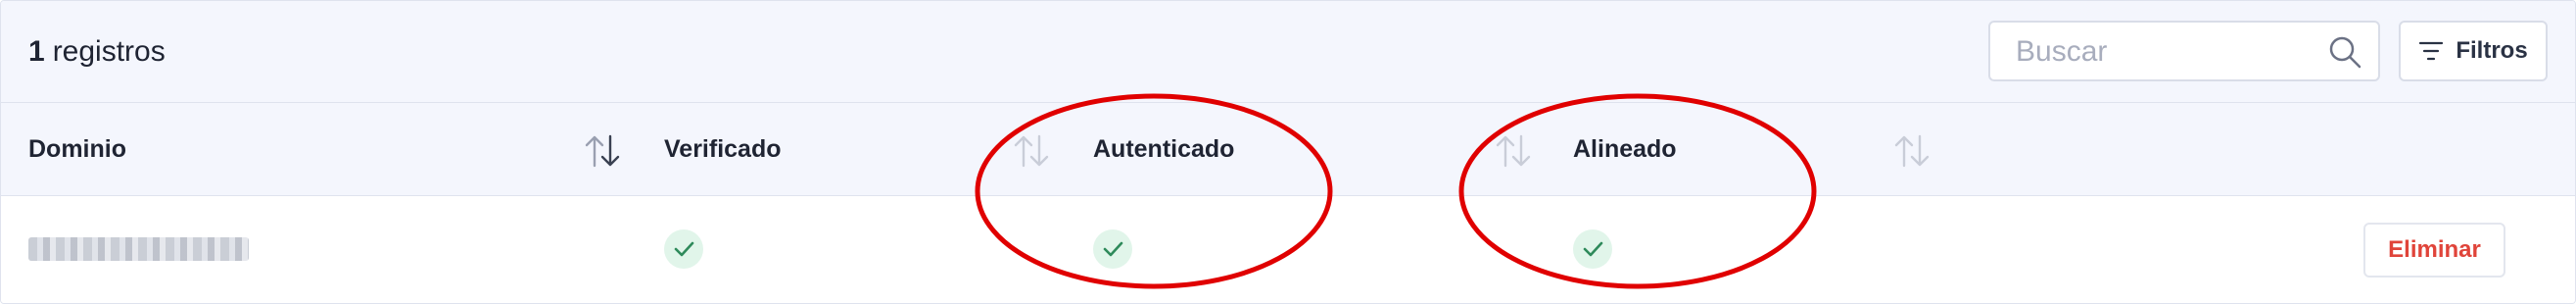 The width and height of the screenshot is (2576, 304). Describe the element at coordinates (109, 51) in the screenshot. I see `record-count-label: registros` at that location.